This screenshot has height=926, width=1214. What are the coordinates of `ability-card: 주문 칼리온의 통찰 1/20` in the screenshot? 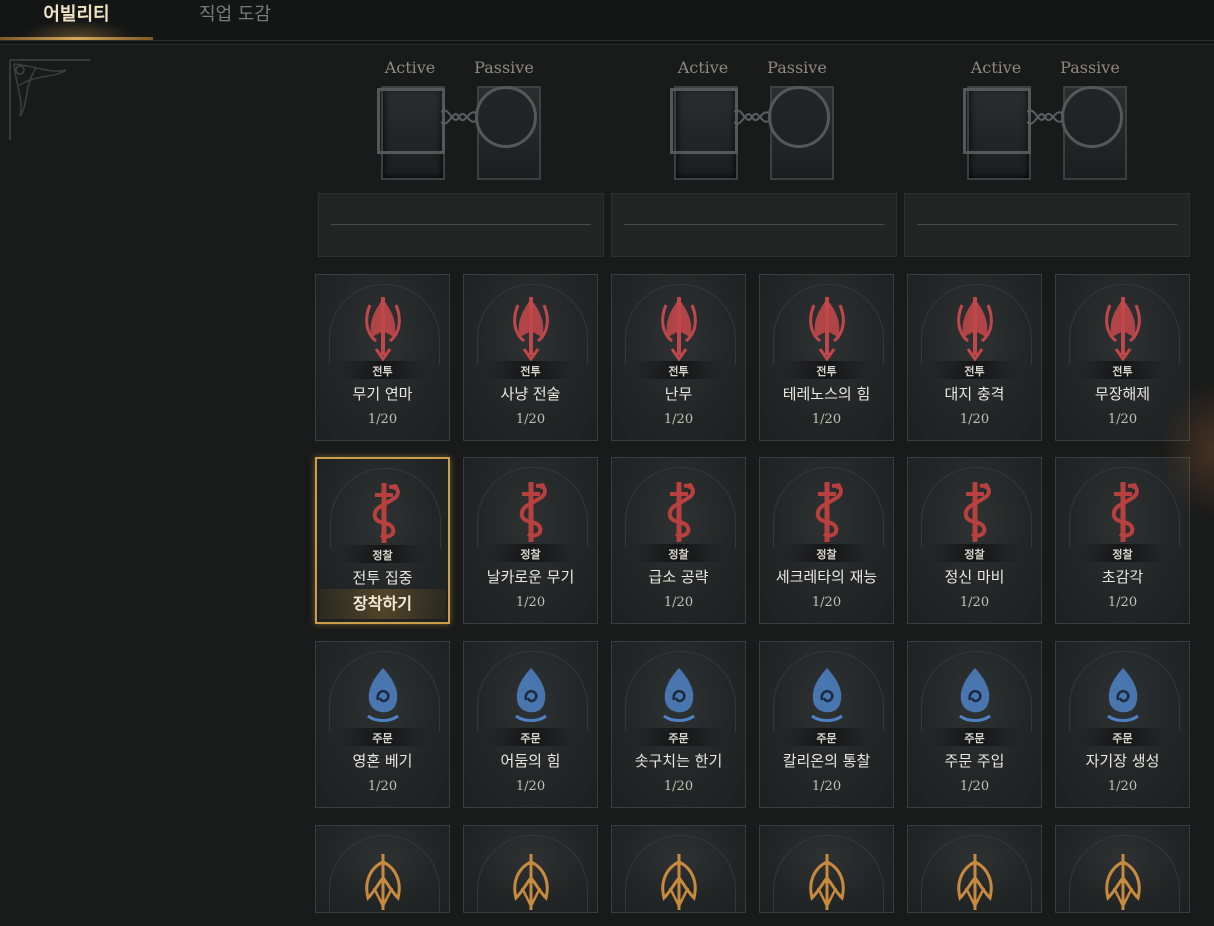 It's located at (826, 724).